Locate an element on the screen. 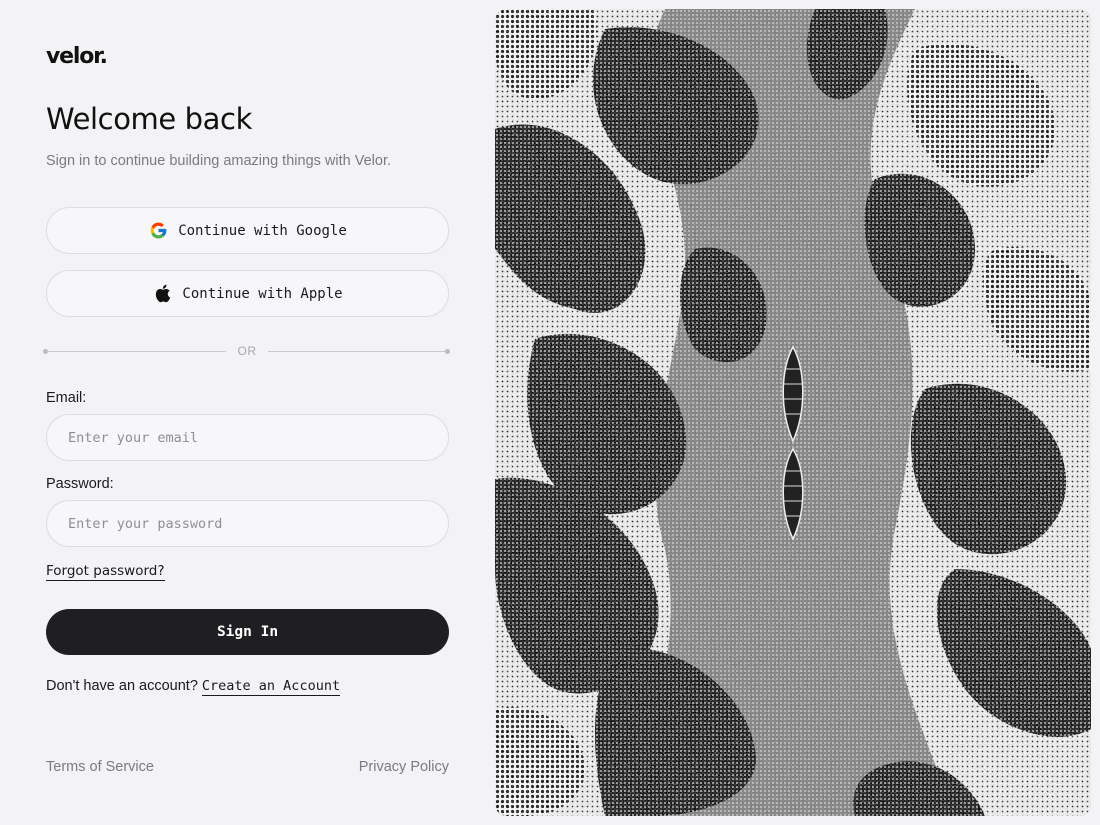  signup-row: Don't have an account? Create an Account is located at coordinates (193, 687).